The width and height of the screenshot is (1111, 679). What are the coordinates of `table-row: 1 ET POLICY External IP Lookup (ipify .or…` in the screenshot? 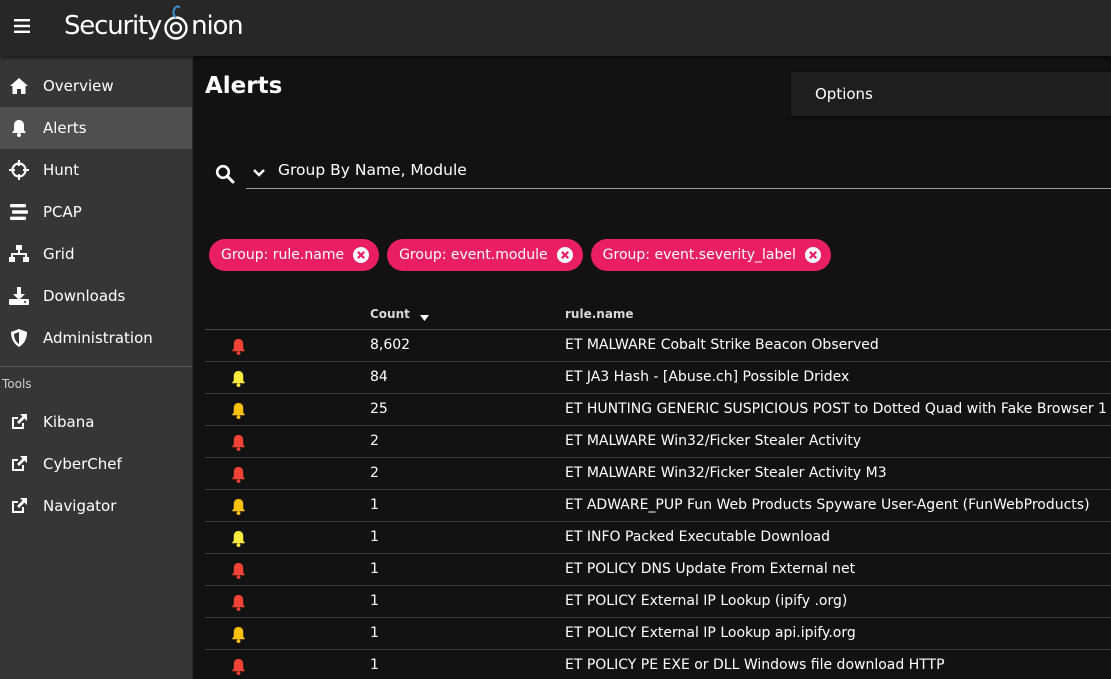 It's located at (658, 602).